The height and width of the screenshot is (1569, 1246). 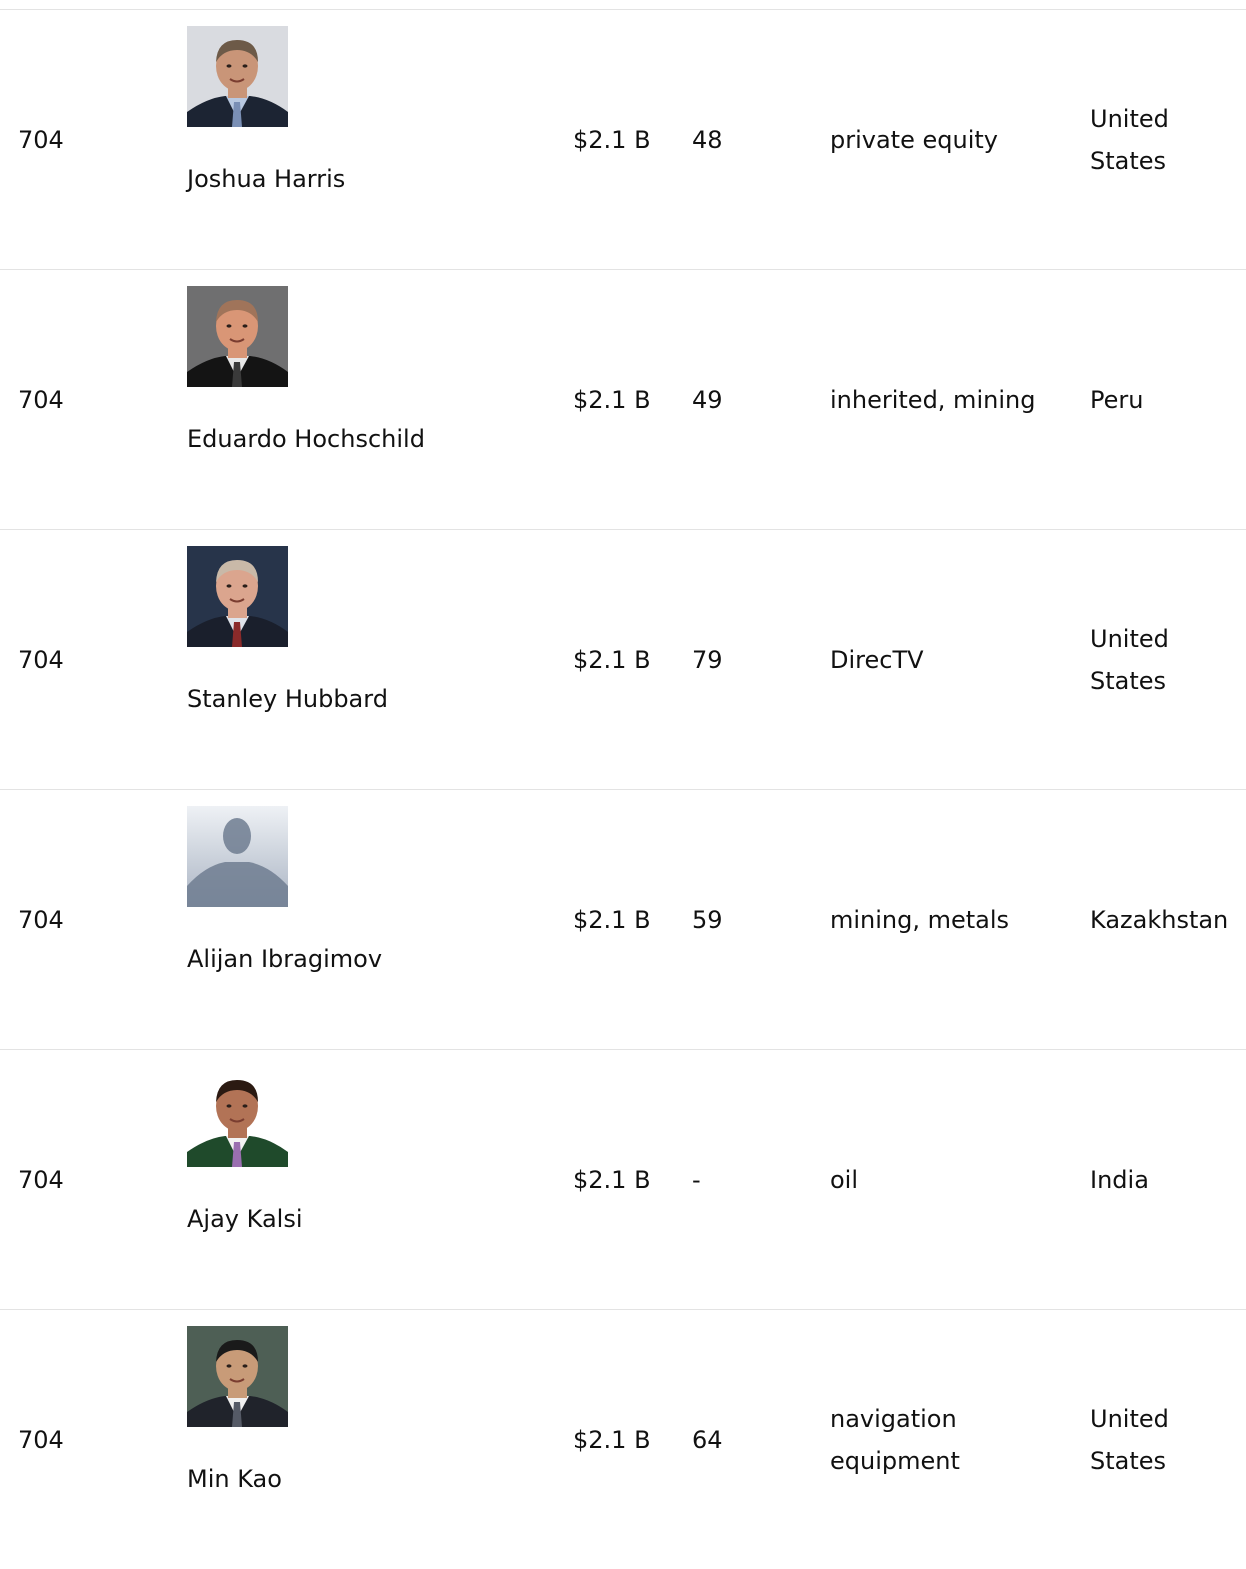 What do you see at coordinates (306, 439) in the screenshot?
I see `person-name-link: Eduardo Hochschild` at bounding box center [306, 439].